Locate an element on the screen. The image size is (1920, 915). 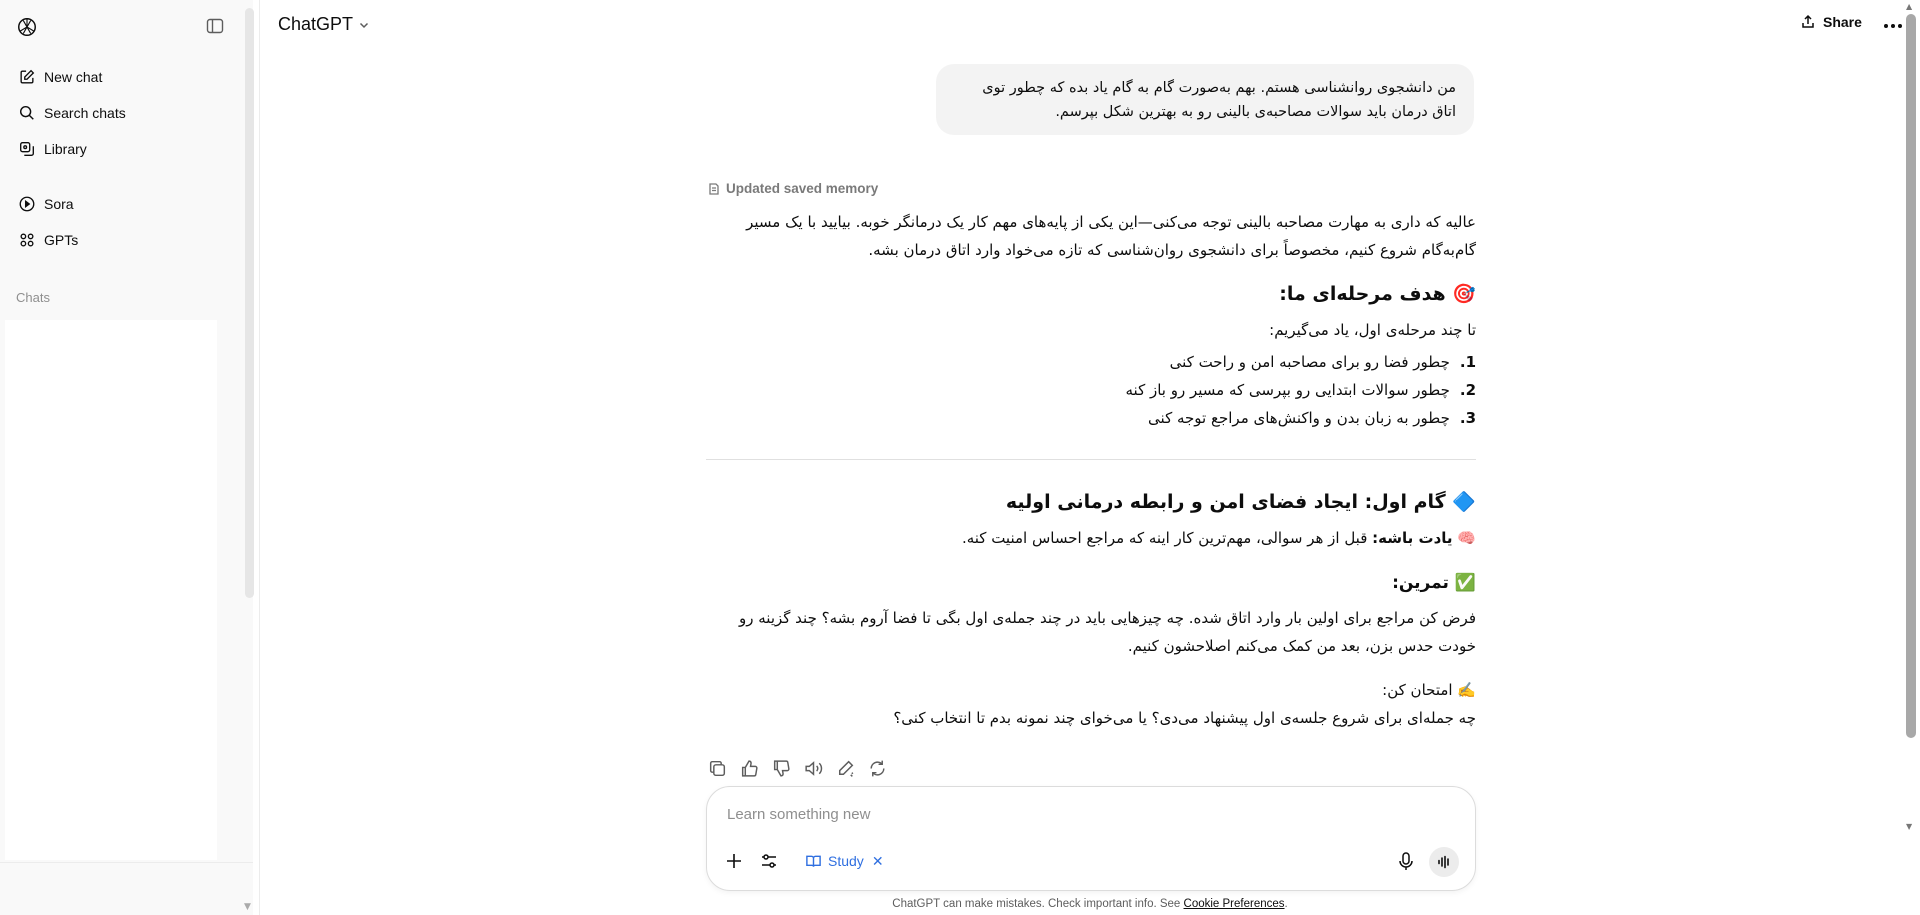
grid-icon is located at coordinates (27, 240).